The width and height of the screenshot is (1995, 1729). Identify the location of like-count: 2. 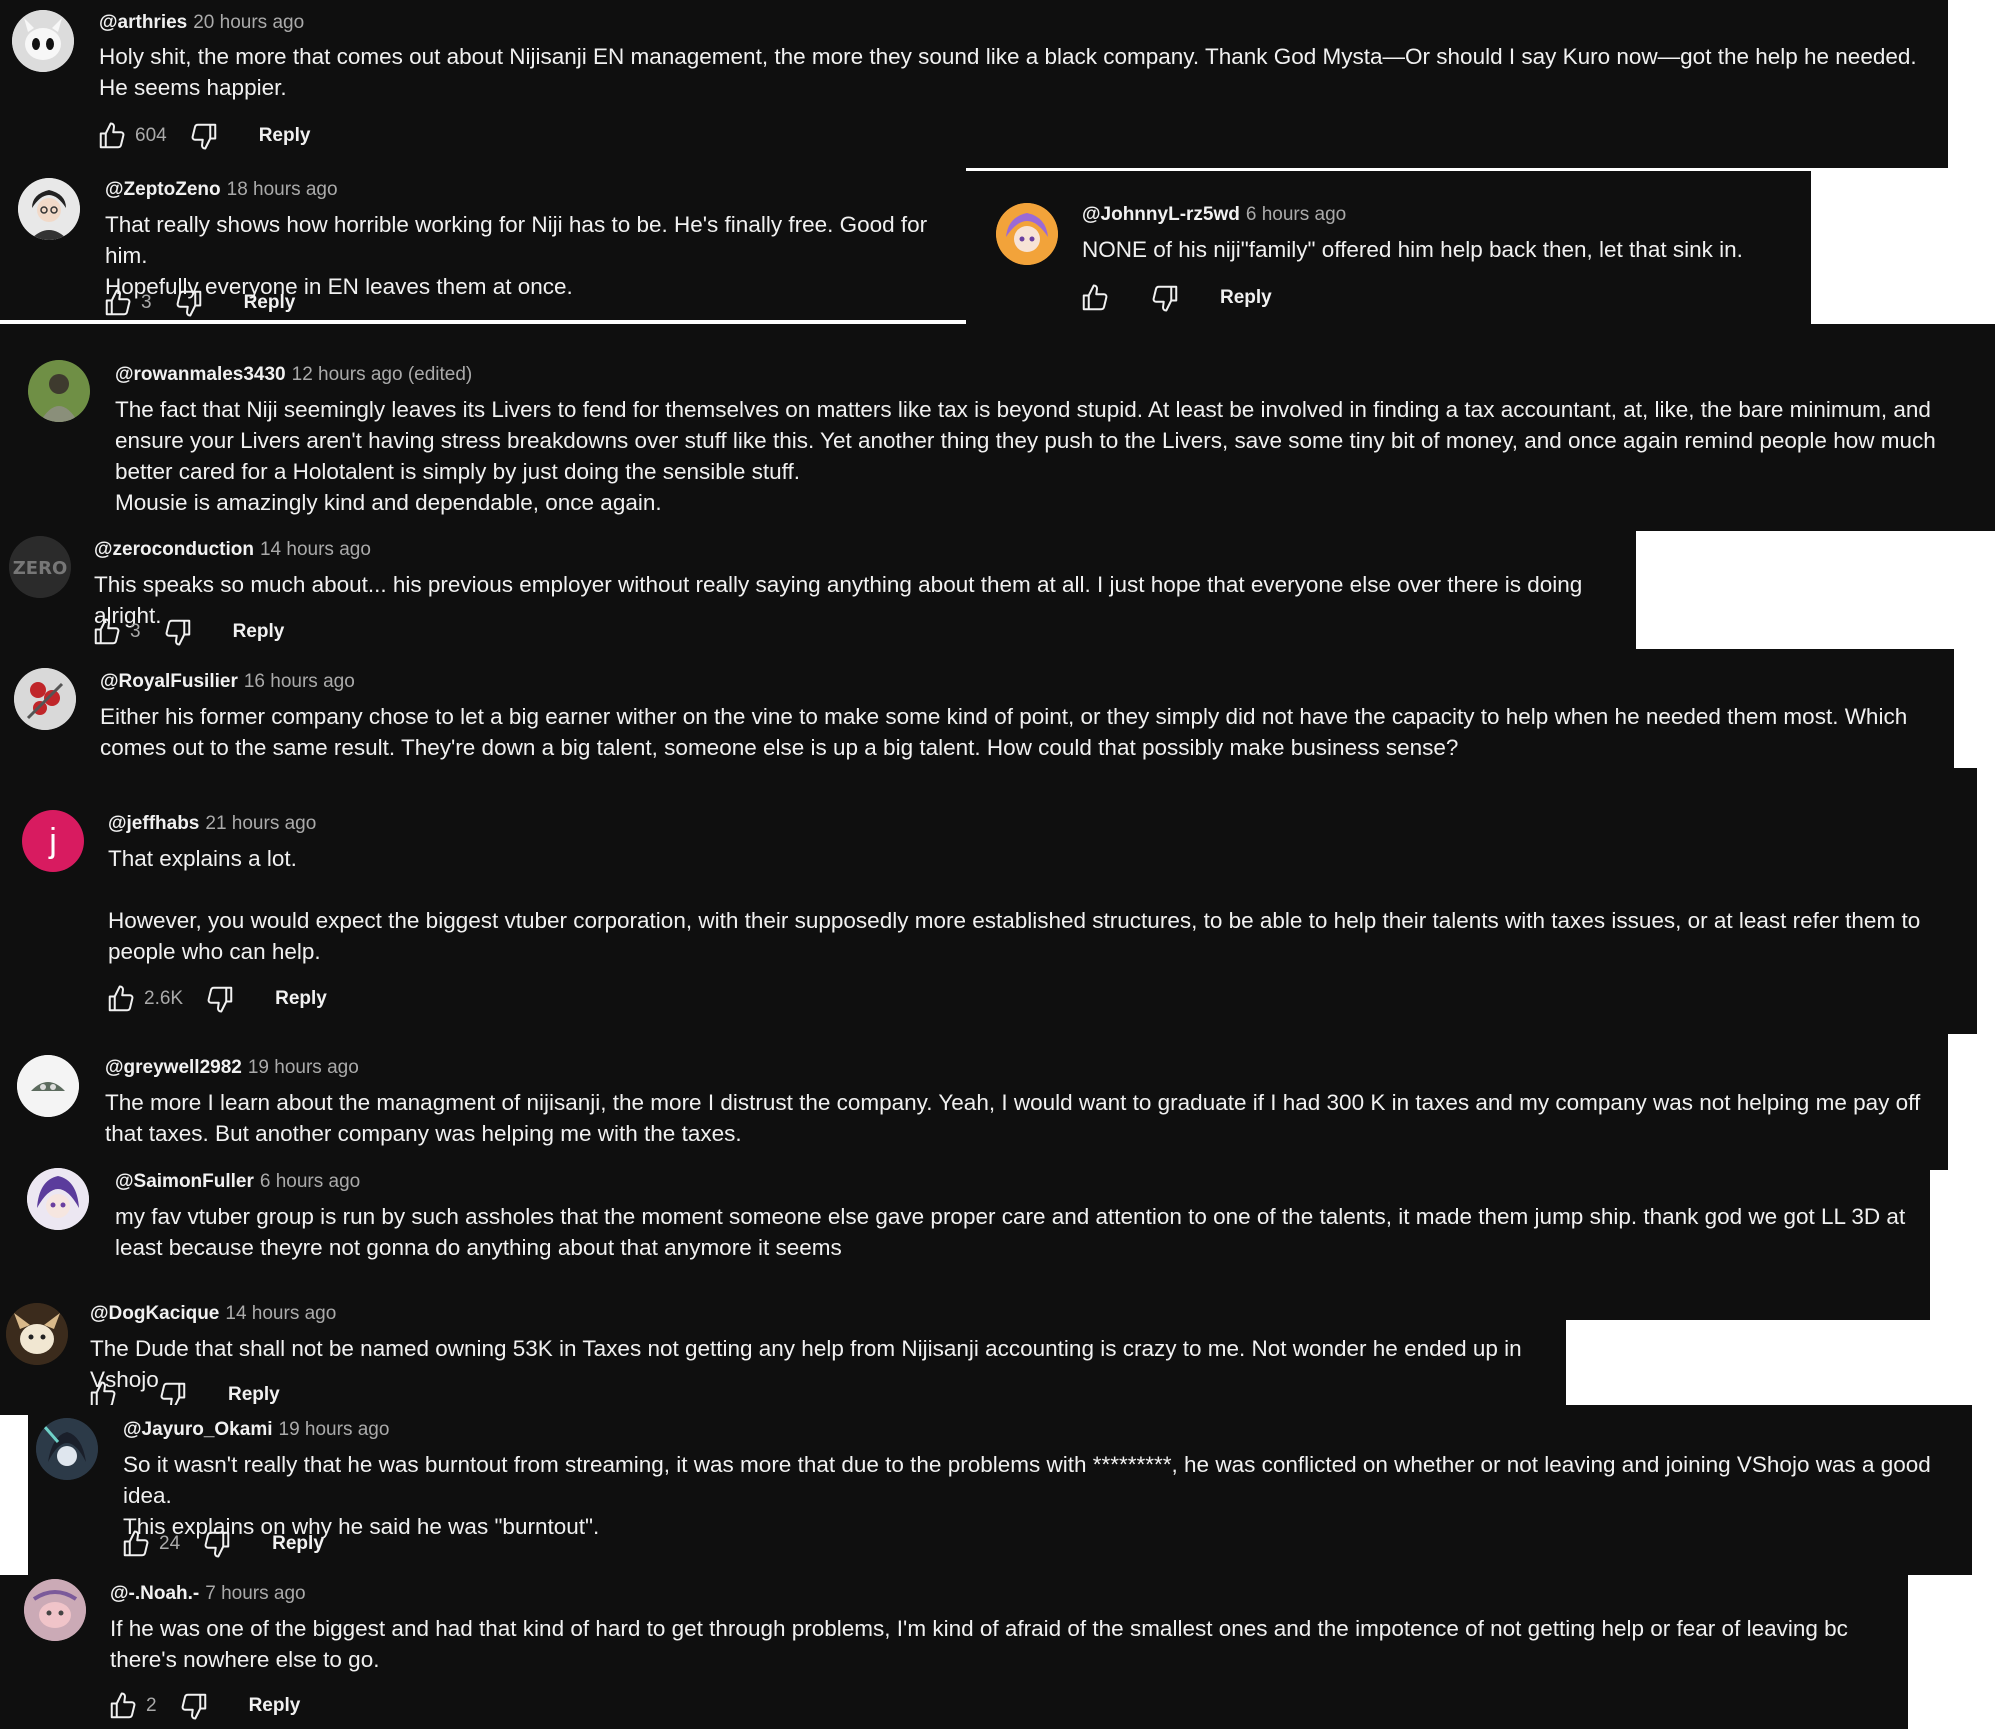
(151, 1705).